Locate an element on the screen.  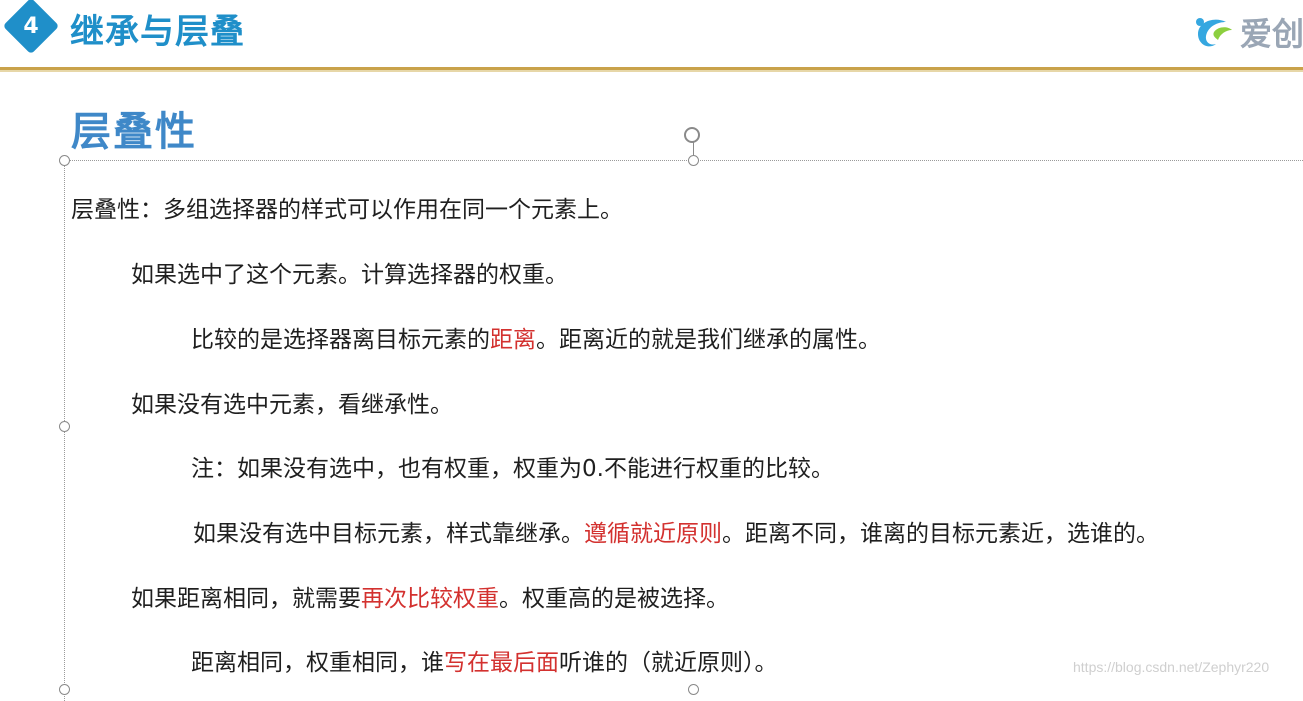
text-line-1-part-1: 层叠性：多组选择器的样式可以作用在同一个元素上。 is located at coordinates (347, 210).